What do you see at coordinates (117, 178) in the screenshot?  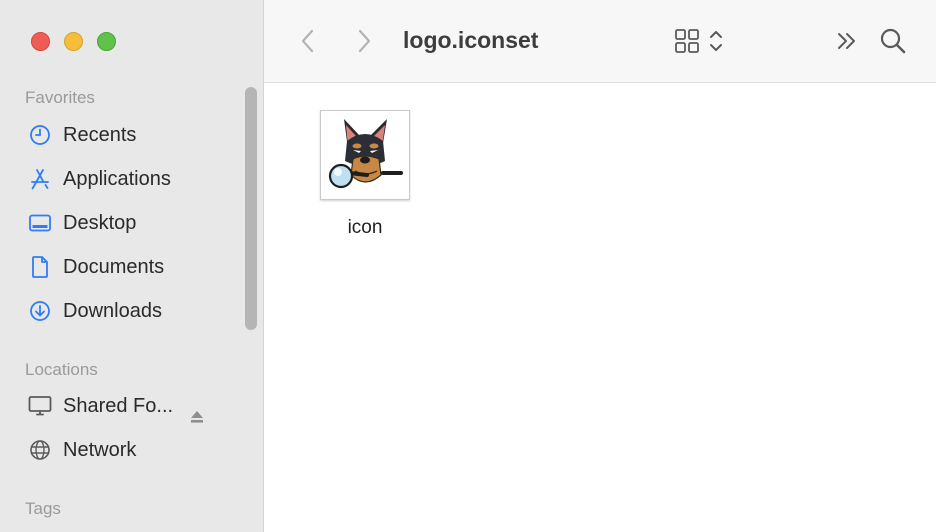 I see `sidebar-item-label: Applications` at bounding box center [117, 178].